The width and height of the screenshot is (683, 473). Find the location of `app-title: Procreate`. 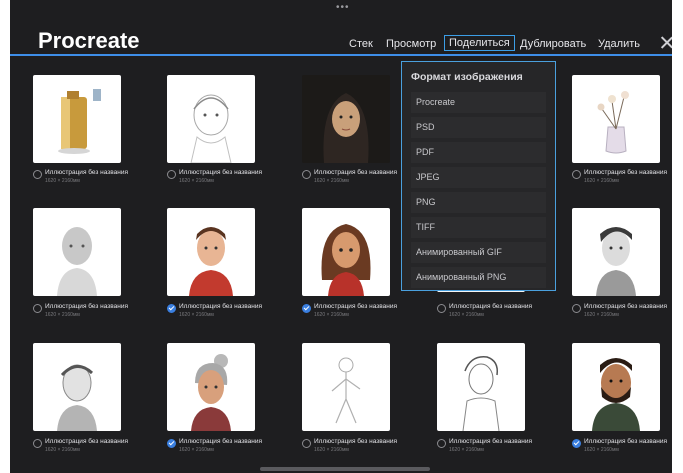

app-title: Procreate is located at coordinates (89, 40).